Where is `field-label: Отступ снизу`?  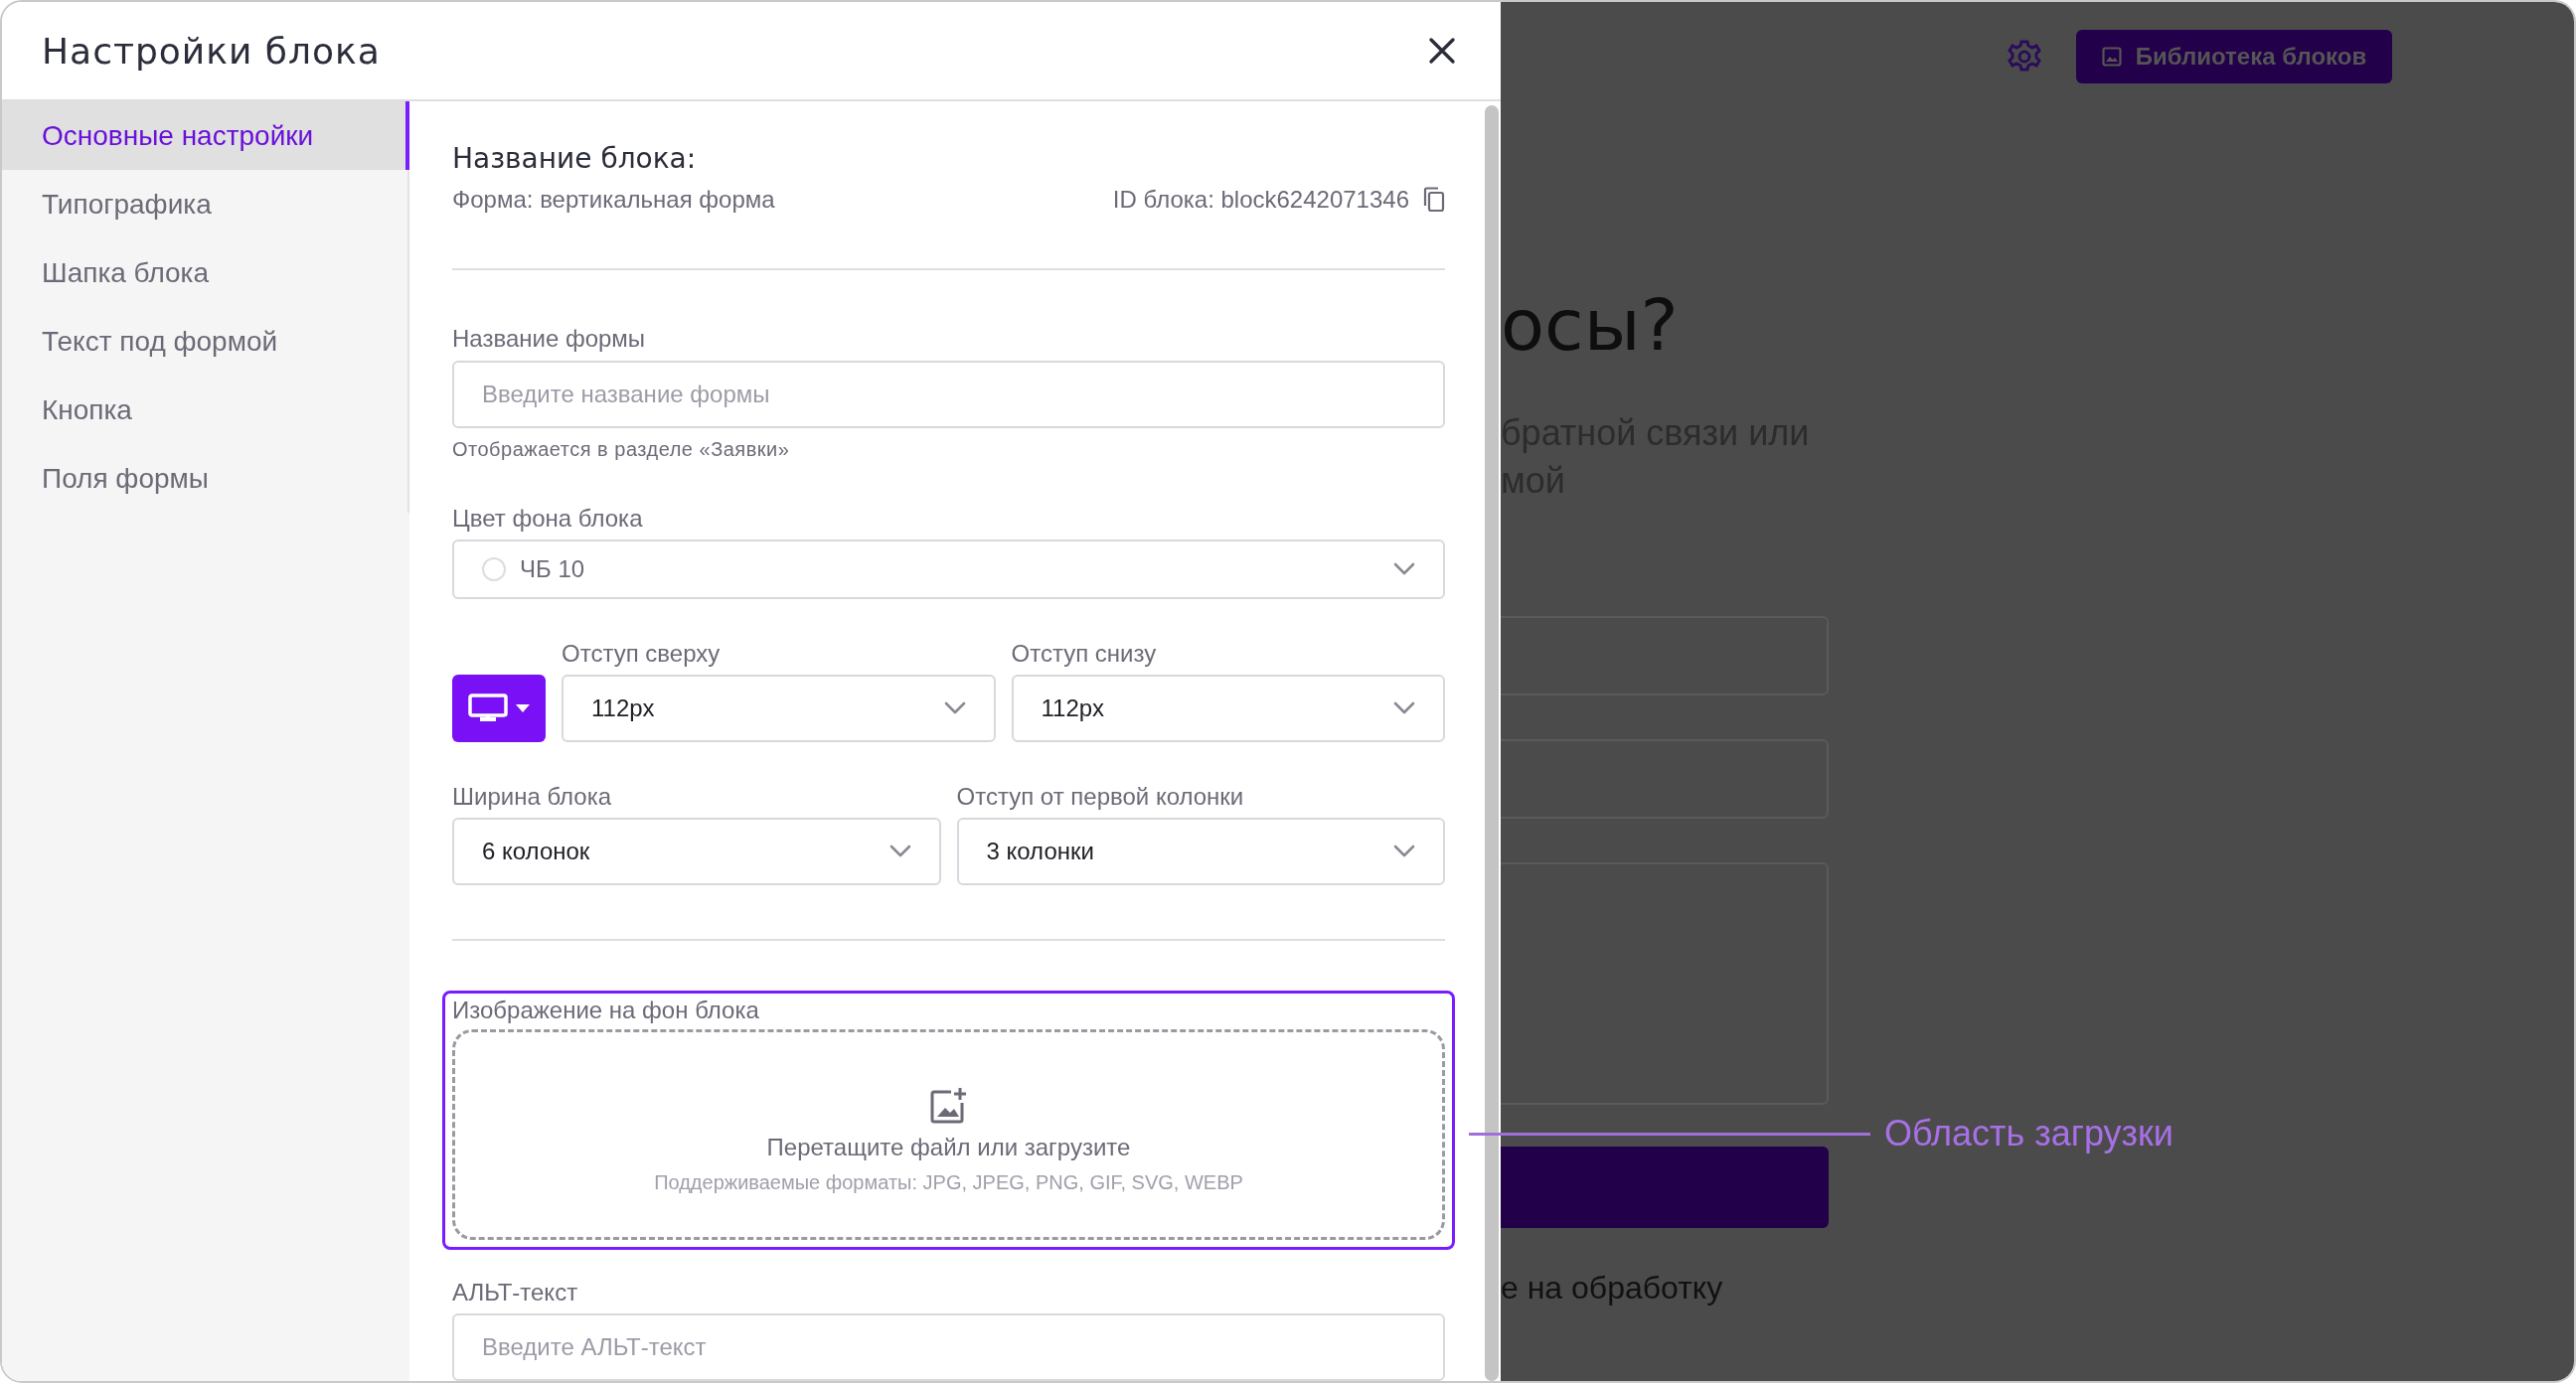
field-label: Отступ снизу is located at coordinates (1084, 654).